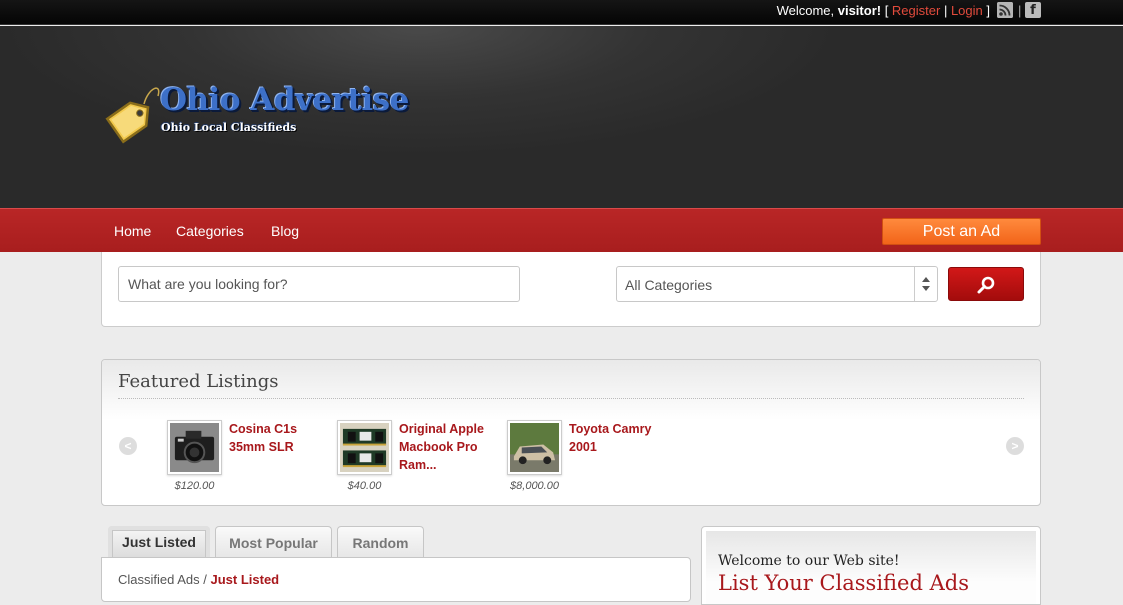 The width and height of the screenshot is (1123, 605). What do you see at coordinates (159, 542) in the screenshot?
I see `tab-just-listed: Just Listed` at bounding box center [159, 542].